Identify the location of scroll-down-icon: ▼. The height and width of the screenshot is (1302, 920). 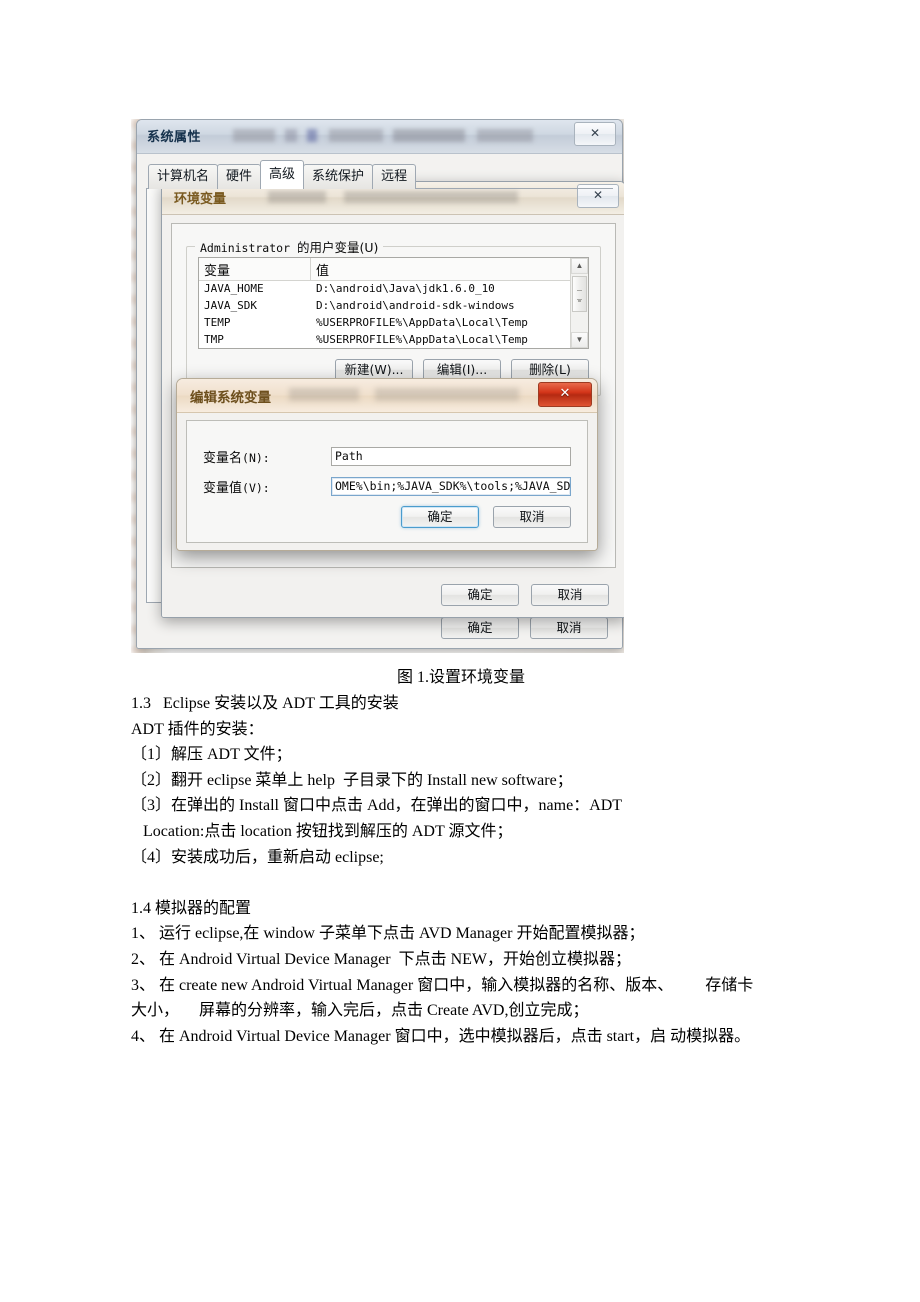
(579, 340).